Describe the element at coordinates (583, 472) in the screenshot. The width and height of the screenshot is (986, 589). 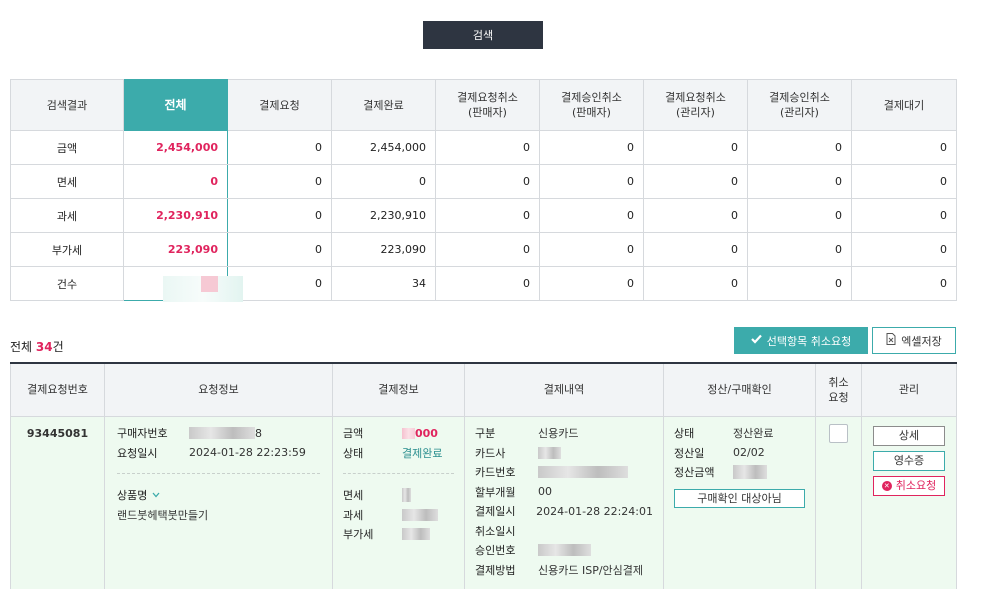
I see `redacted-card-number` at that location.